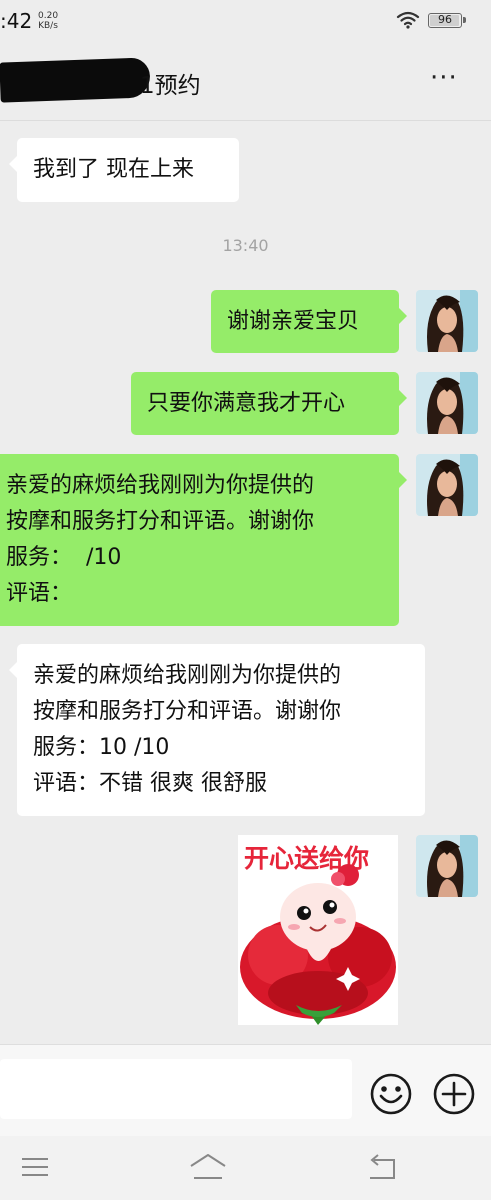 This screenshot has height=1200, width=491. I want to click on emoji-icon, so click(391, 1094).